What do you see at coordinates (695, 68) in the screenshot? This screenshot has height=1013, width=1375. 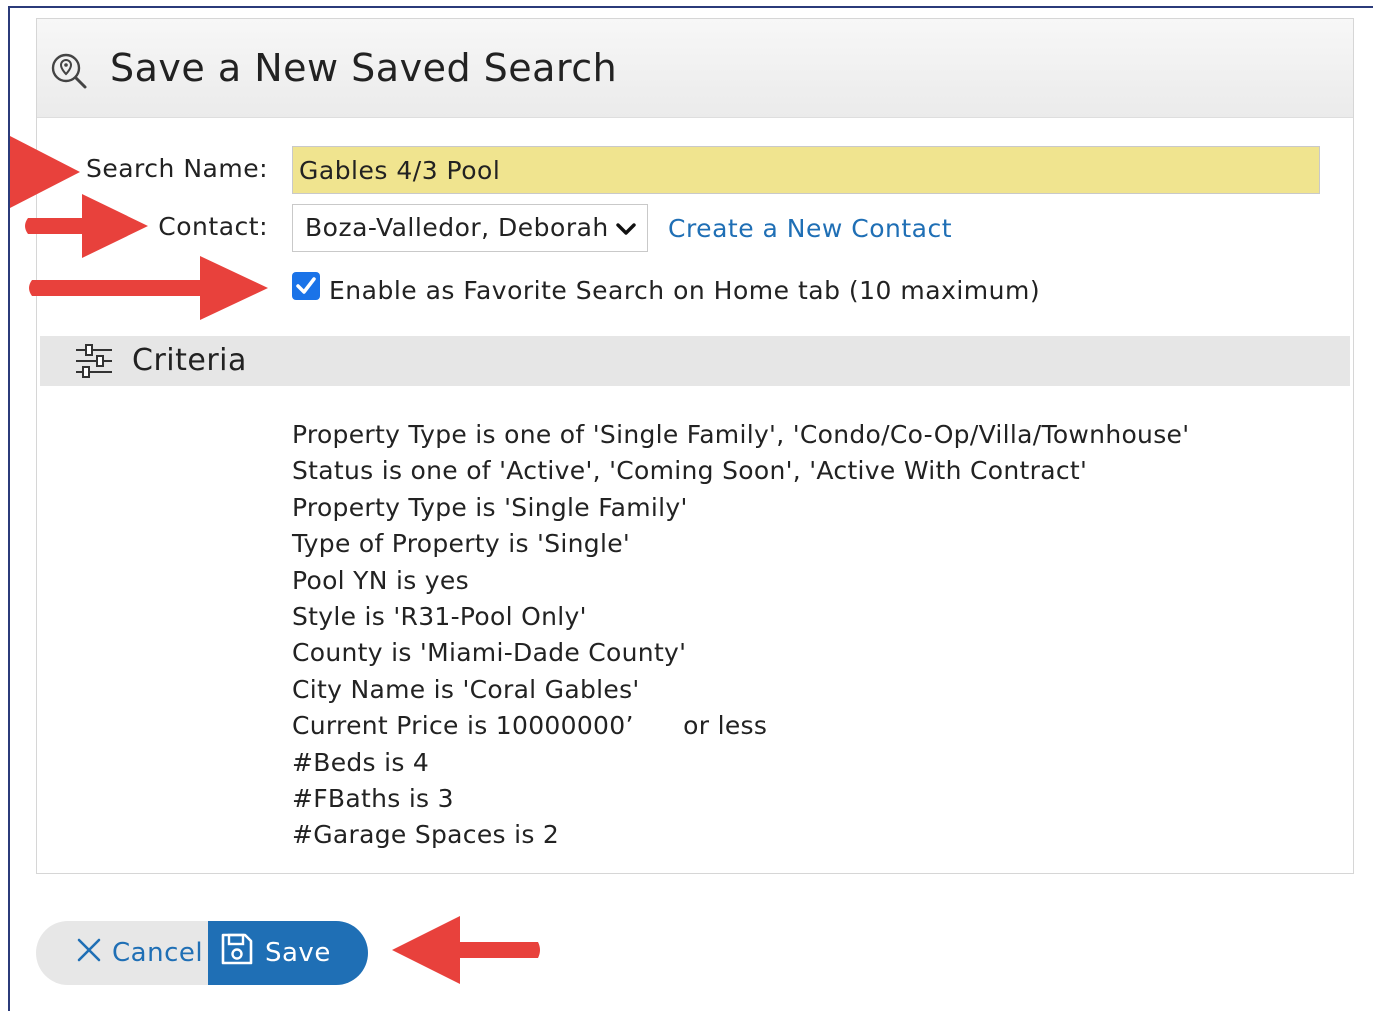 I see `dialog-header: Save a New Saved Search` at bounding box center [695, 68].